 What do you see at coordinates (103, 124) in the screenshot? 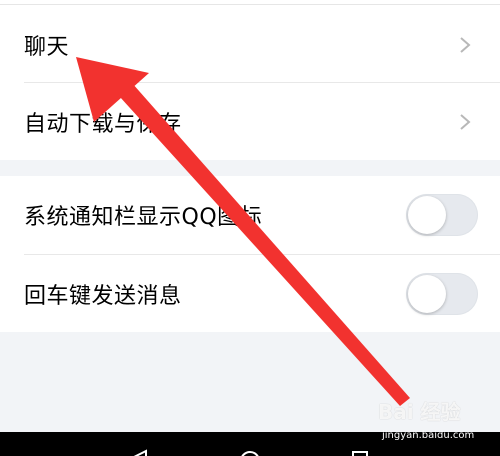
I see `settings-row-label: 自动下载与保存` at bounding box center [103, 124].